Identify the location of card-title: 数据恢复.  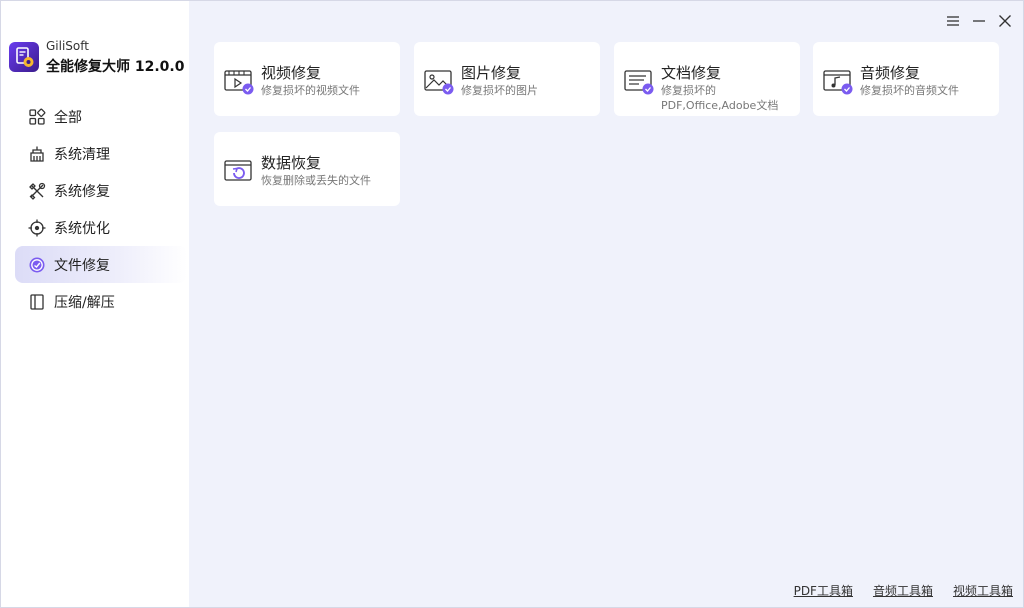
(291, 163).